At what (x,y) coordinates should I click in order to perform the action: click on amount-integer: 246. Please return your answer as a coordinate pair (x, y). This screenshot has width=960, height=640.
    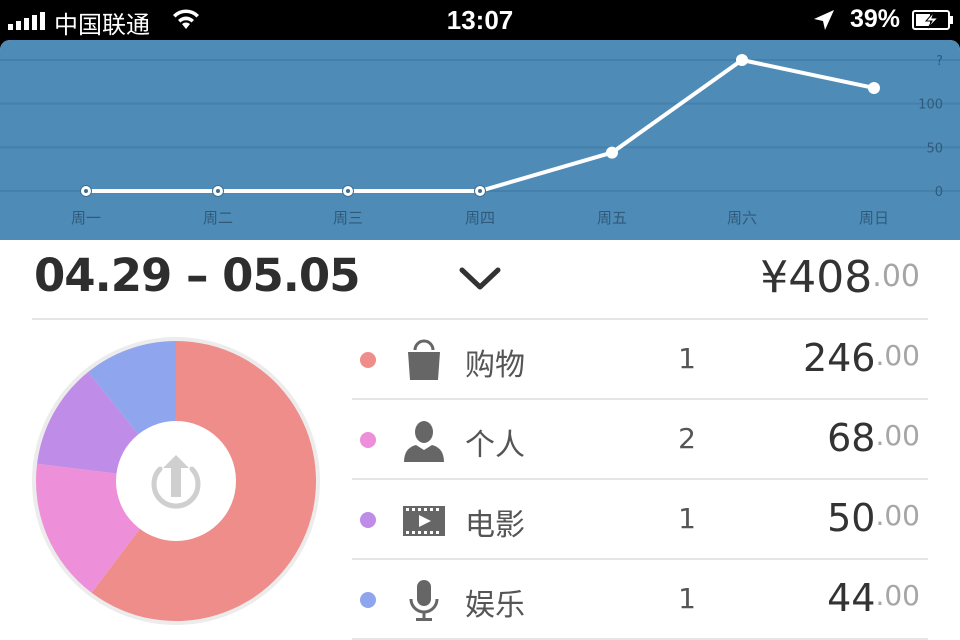
    Looking at the image, I should click on (839, 358).